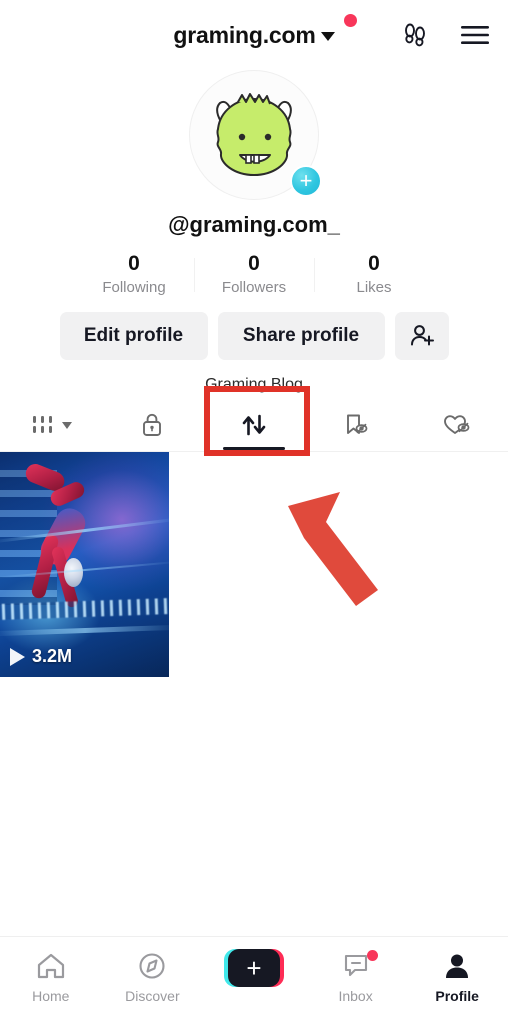 The image size is (508, 1024). I want to click on home-icon, so click(50, 966).